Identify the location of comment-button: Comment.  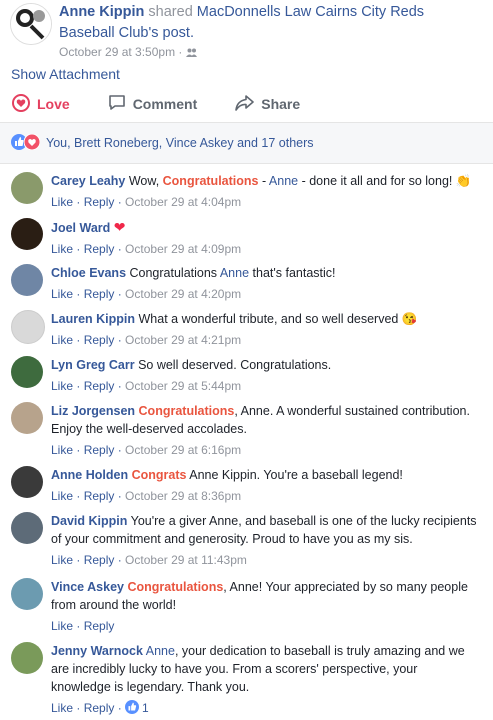
(153, 104).